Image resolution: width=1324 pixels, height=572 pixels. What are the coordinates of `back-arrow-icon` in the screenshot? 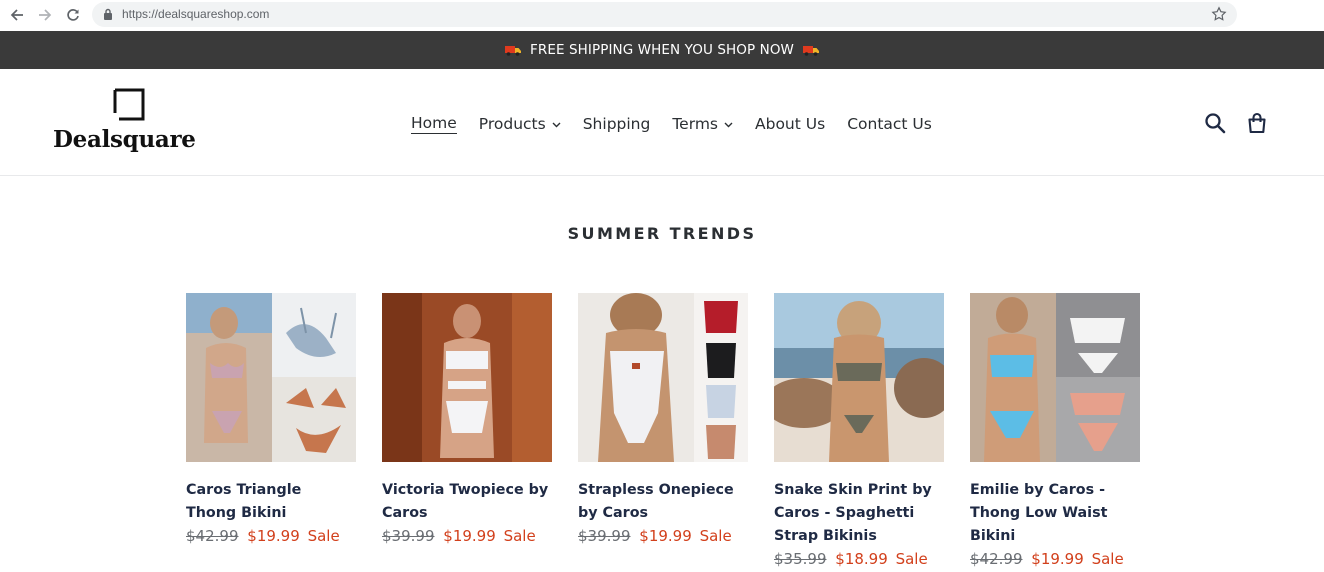 It's located at (17, 15).